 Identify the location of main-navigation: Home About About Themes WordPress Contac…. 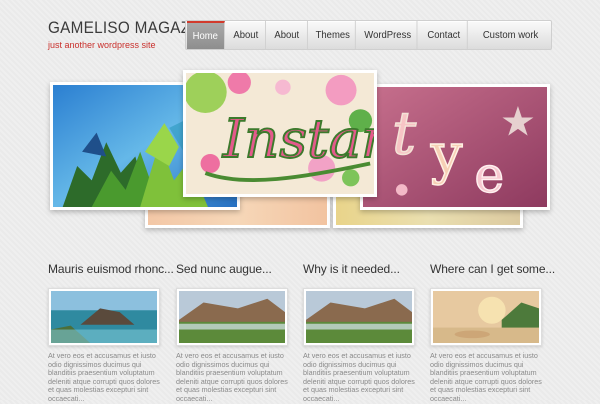
(368, 35).